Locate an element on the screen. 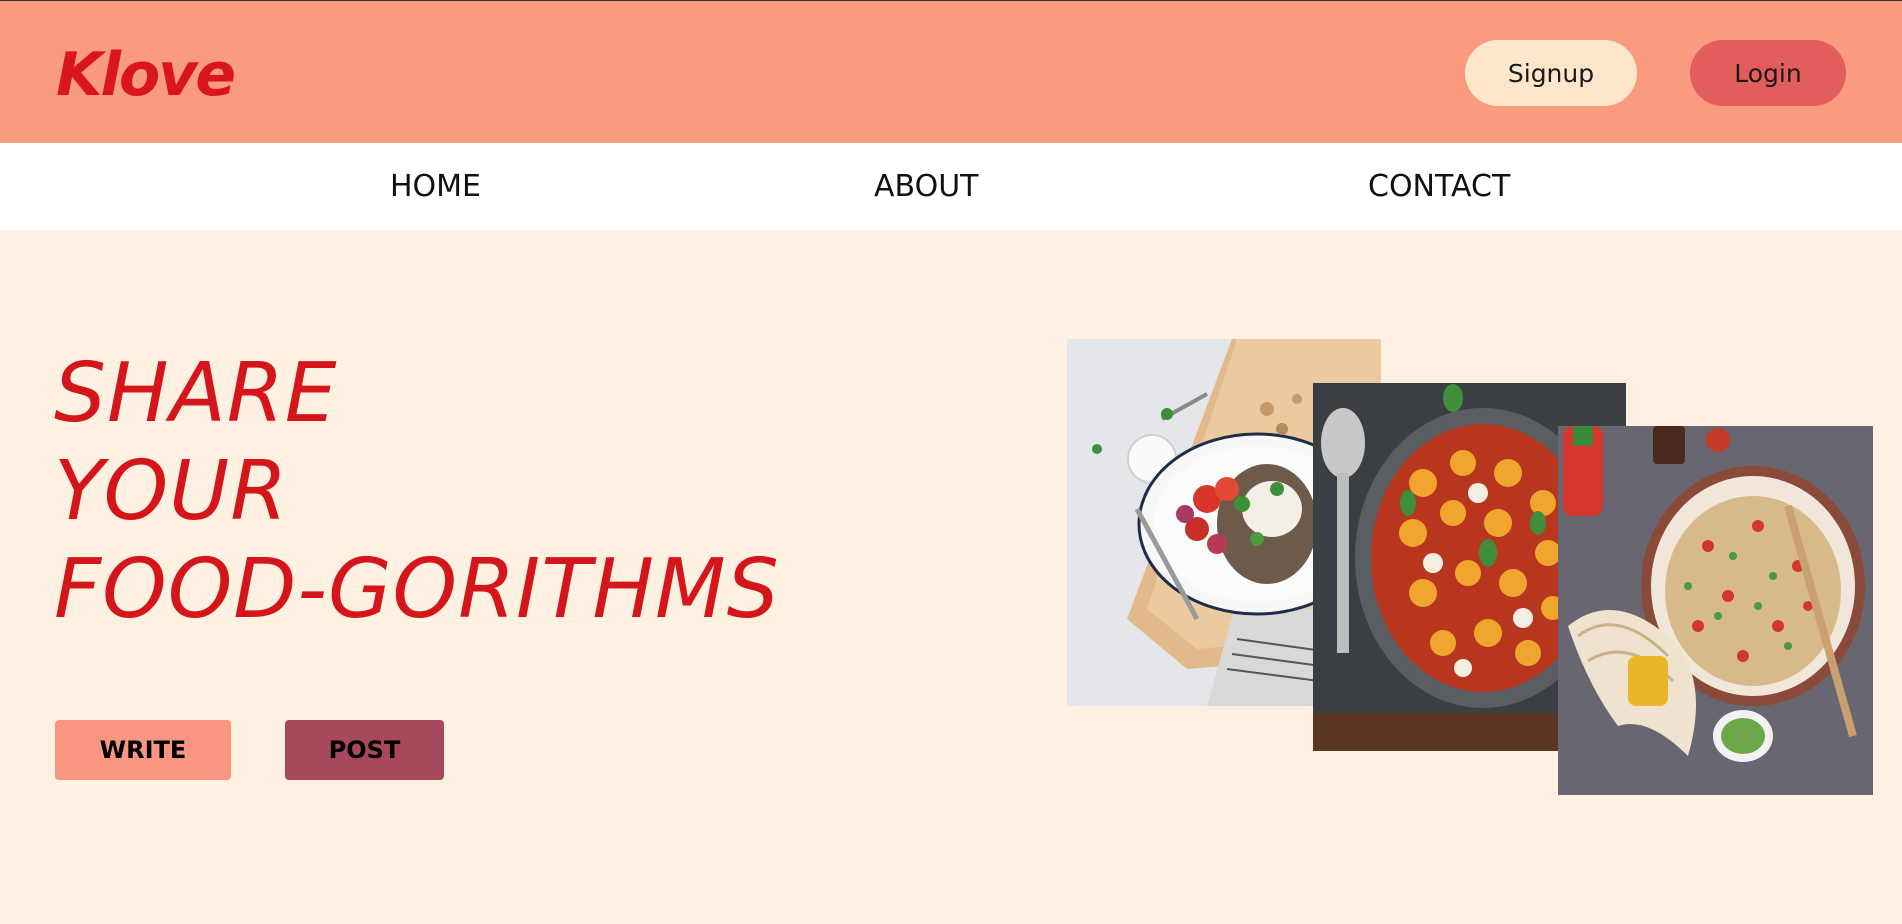 This screenshot has width=1902, height=924. write-button: WRITE is located at coordinates (143, 750).